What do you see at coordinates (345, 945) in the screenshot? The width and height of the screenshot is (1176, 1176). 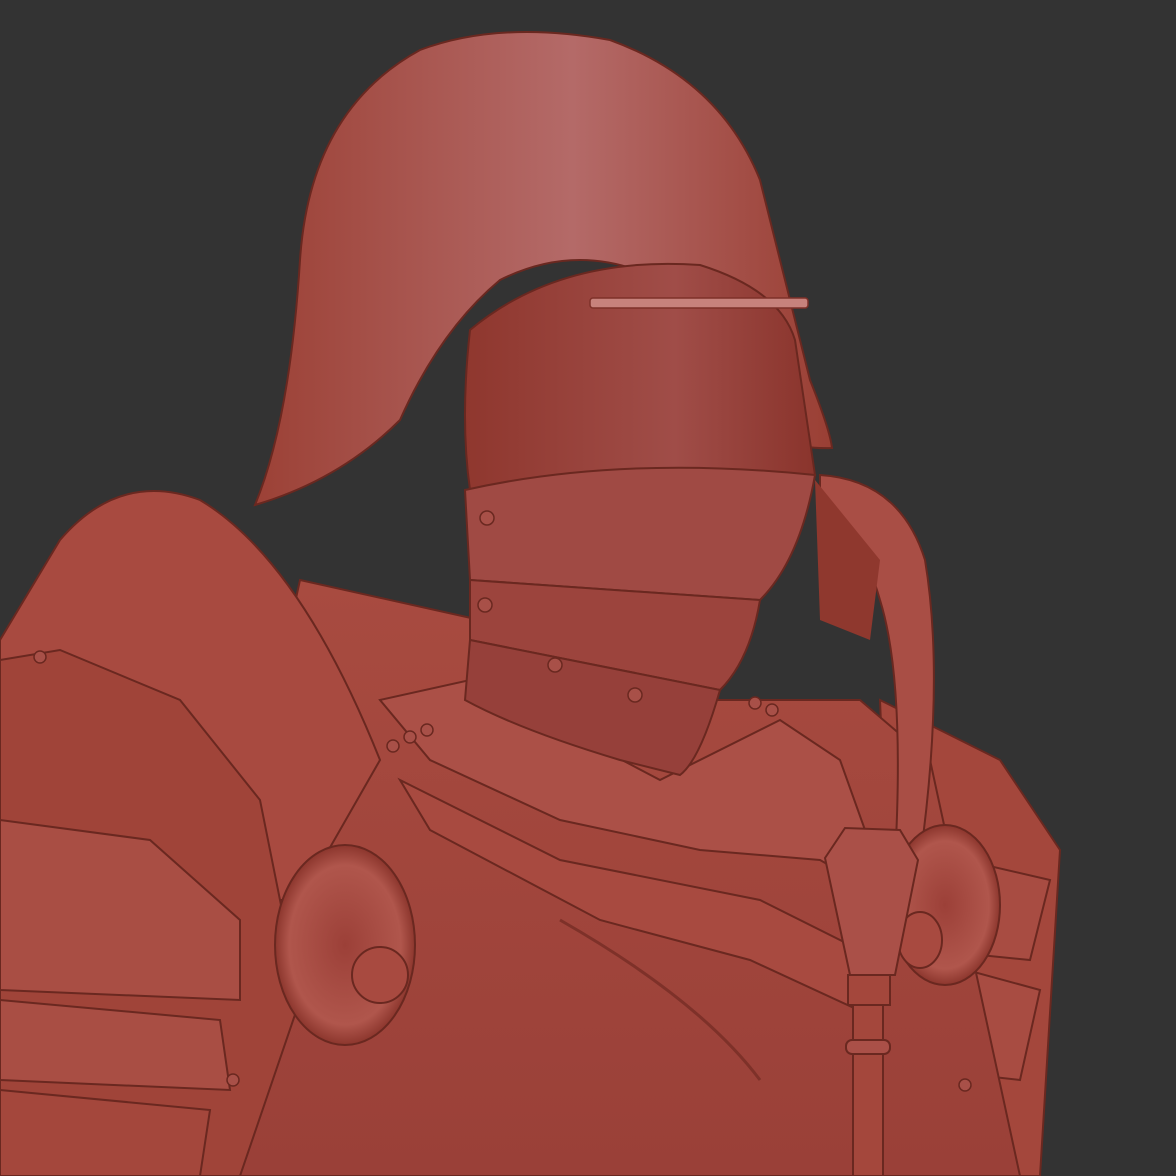 I see `left-rondel` at bounding box center [345, 945].